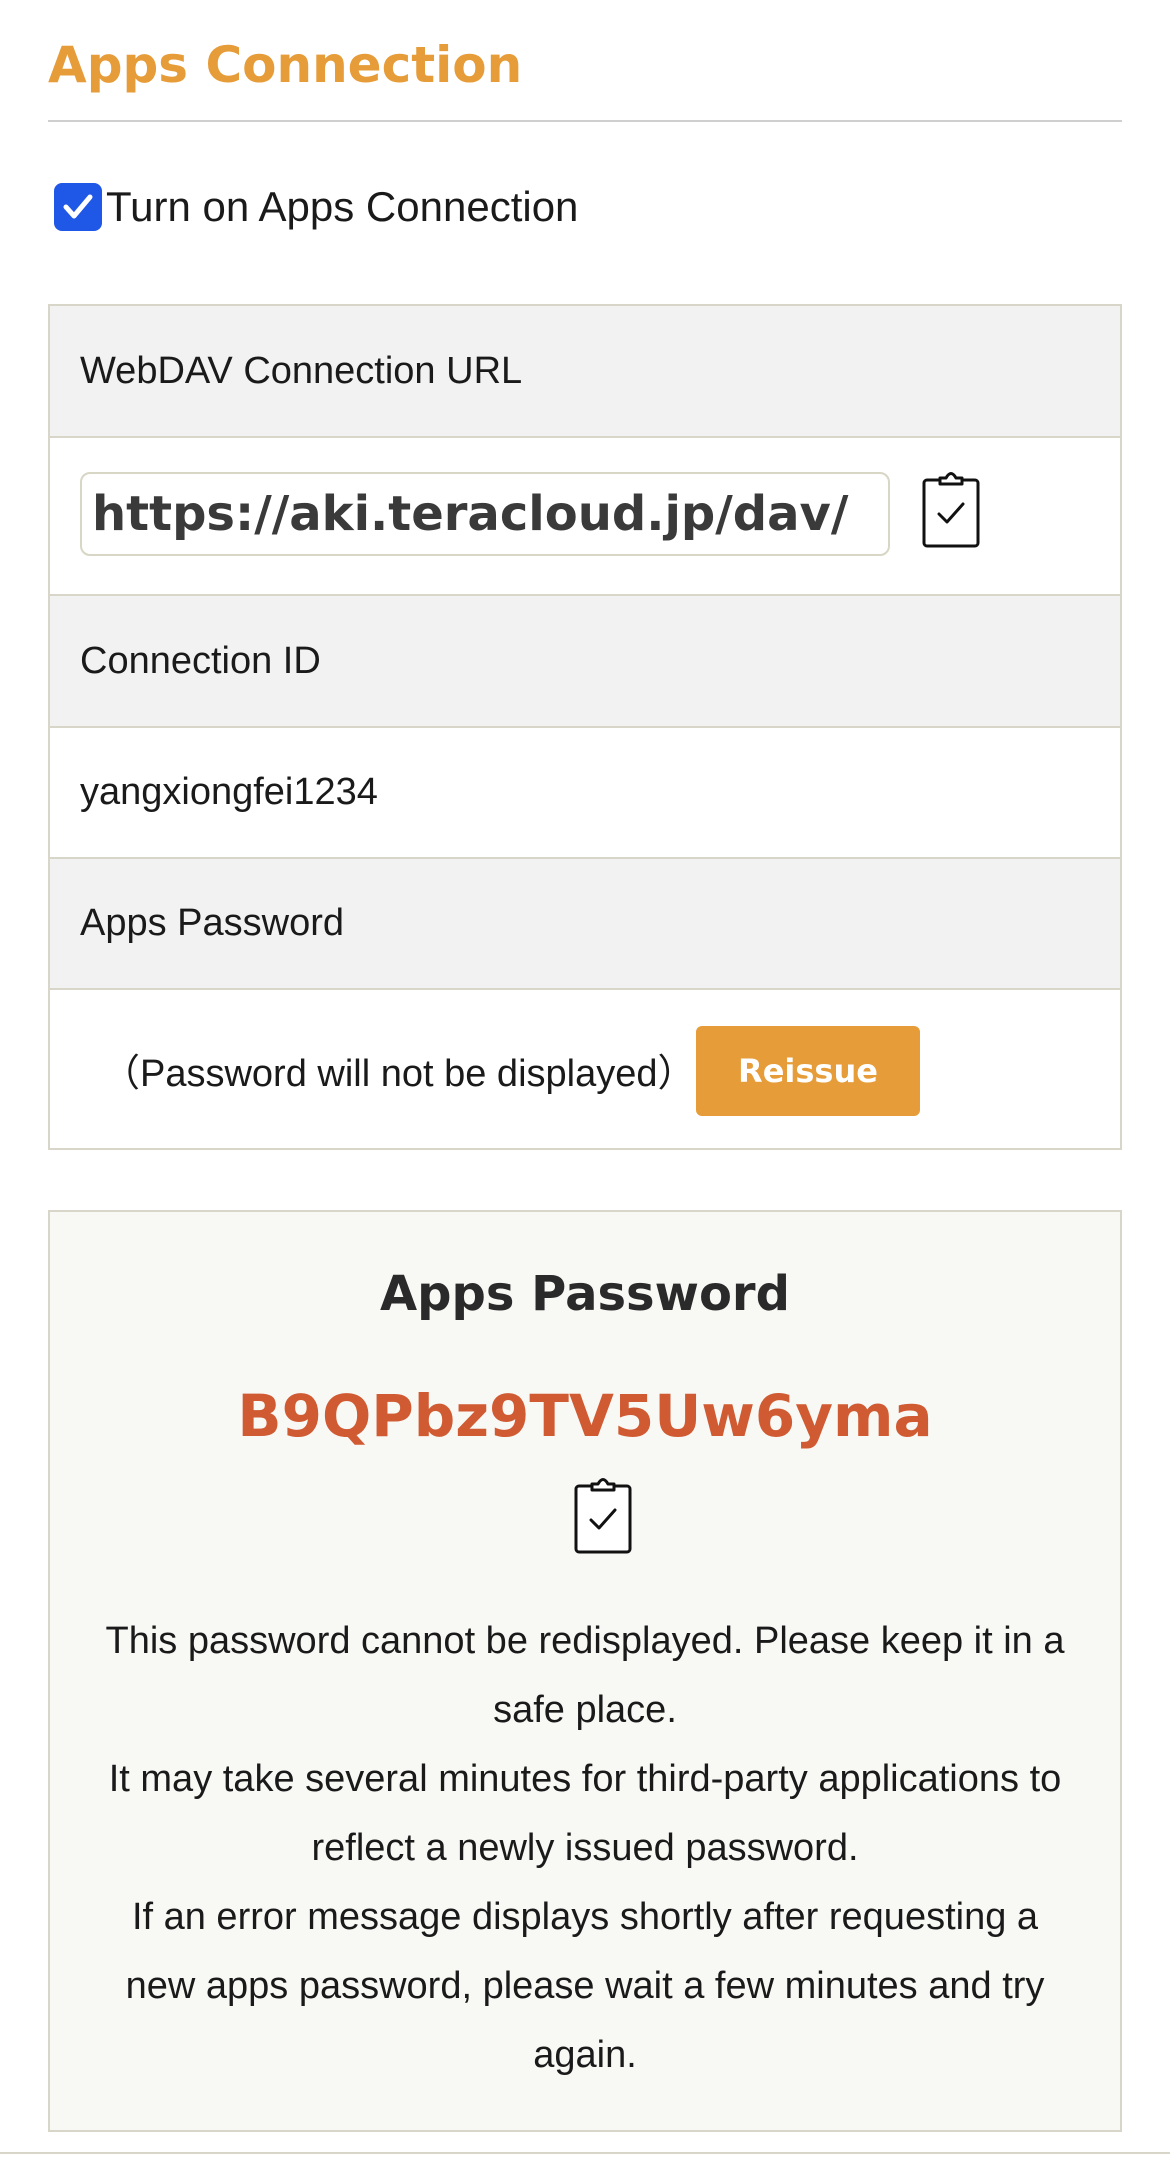 The image size is (1170, 2161). Describe the element at coordinates (342, 207) in the screenshot. I see `apps-connection-toggle-label: Turn on Apps Connection` at that location.